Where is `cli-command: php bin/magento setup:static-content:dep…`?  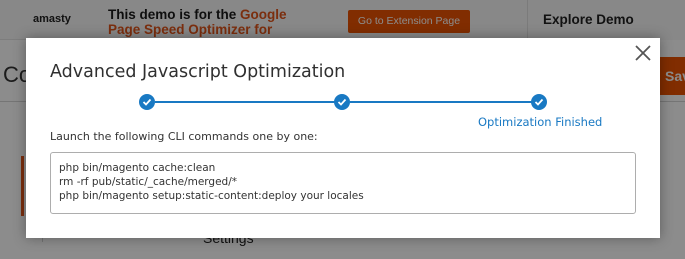
cli-command: php bin/magento setup:static-content:dep… is located at coordinates (211, 196).